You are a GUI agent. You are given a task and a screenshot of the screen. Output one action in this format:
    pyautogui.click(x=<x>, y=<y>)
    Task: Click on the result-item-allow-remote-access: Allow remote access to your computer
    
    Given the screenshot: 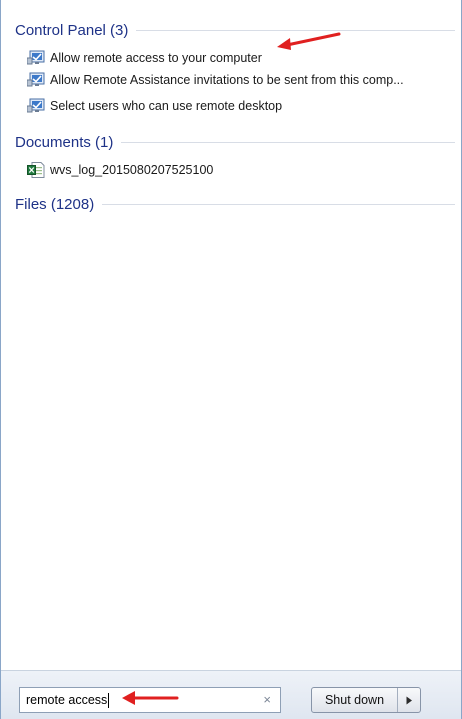 What is the action you would take?
    pyautogui.click(x=243, y=58)
    